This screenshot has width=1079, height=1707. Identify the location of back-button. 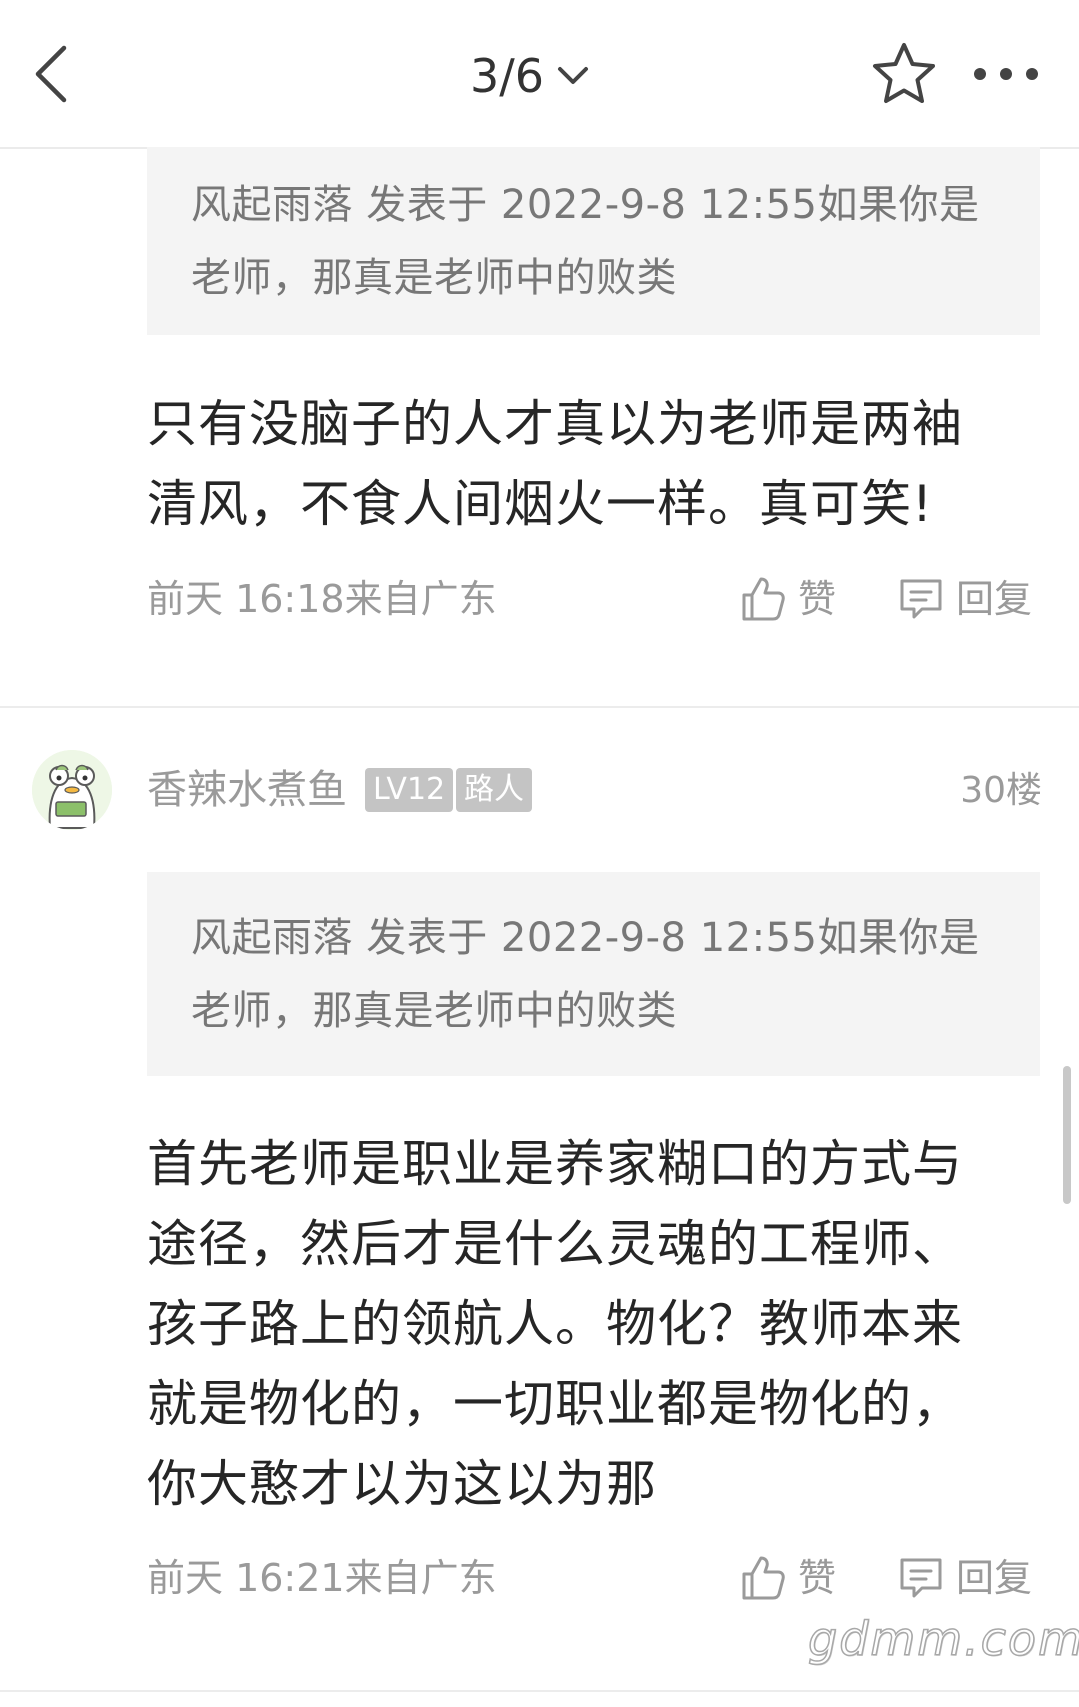
(52, 74).